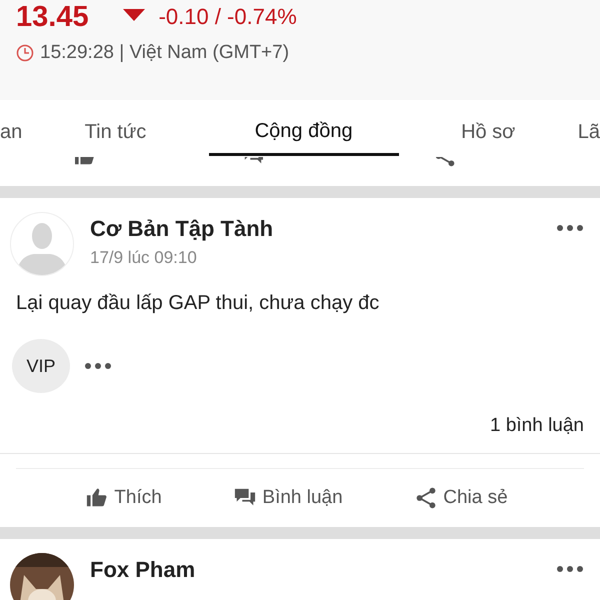 This screenshot has width=600, height=600. Describe the element at coordinates (589, 128) in the screenshot. I see `tab: Lã` at that location.